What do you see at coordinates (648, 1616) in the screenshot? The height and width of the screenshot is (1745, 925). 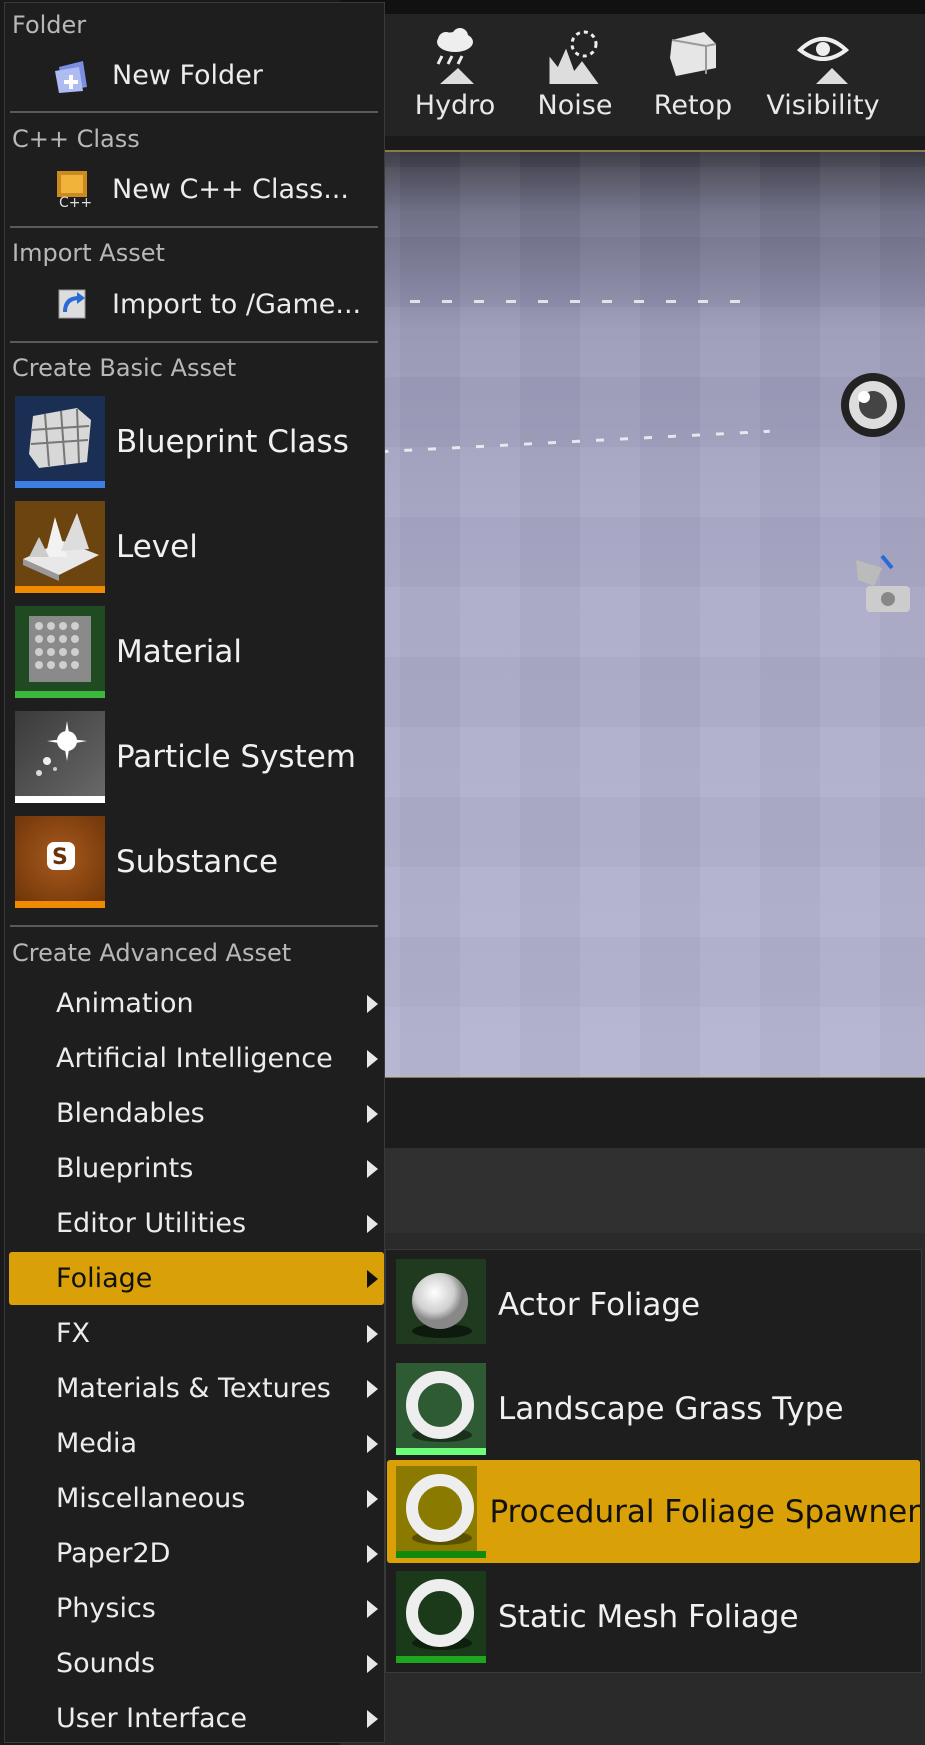 I see `static-mesh-foliage-label: Static Mesh Foliage` at bounding box center [648, 1616].